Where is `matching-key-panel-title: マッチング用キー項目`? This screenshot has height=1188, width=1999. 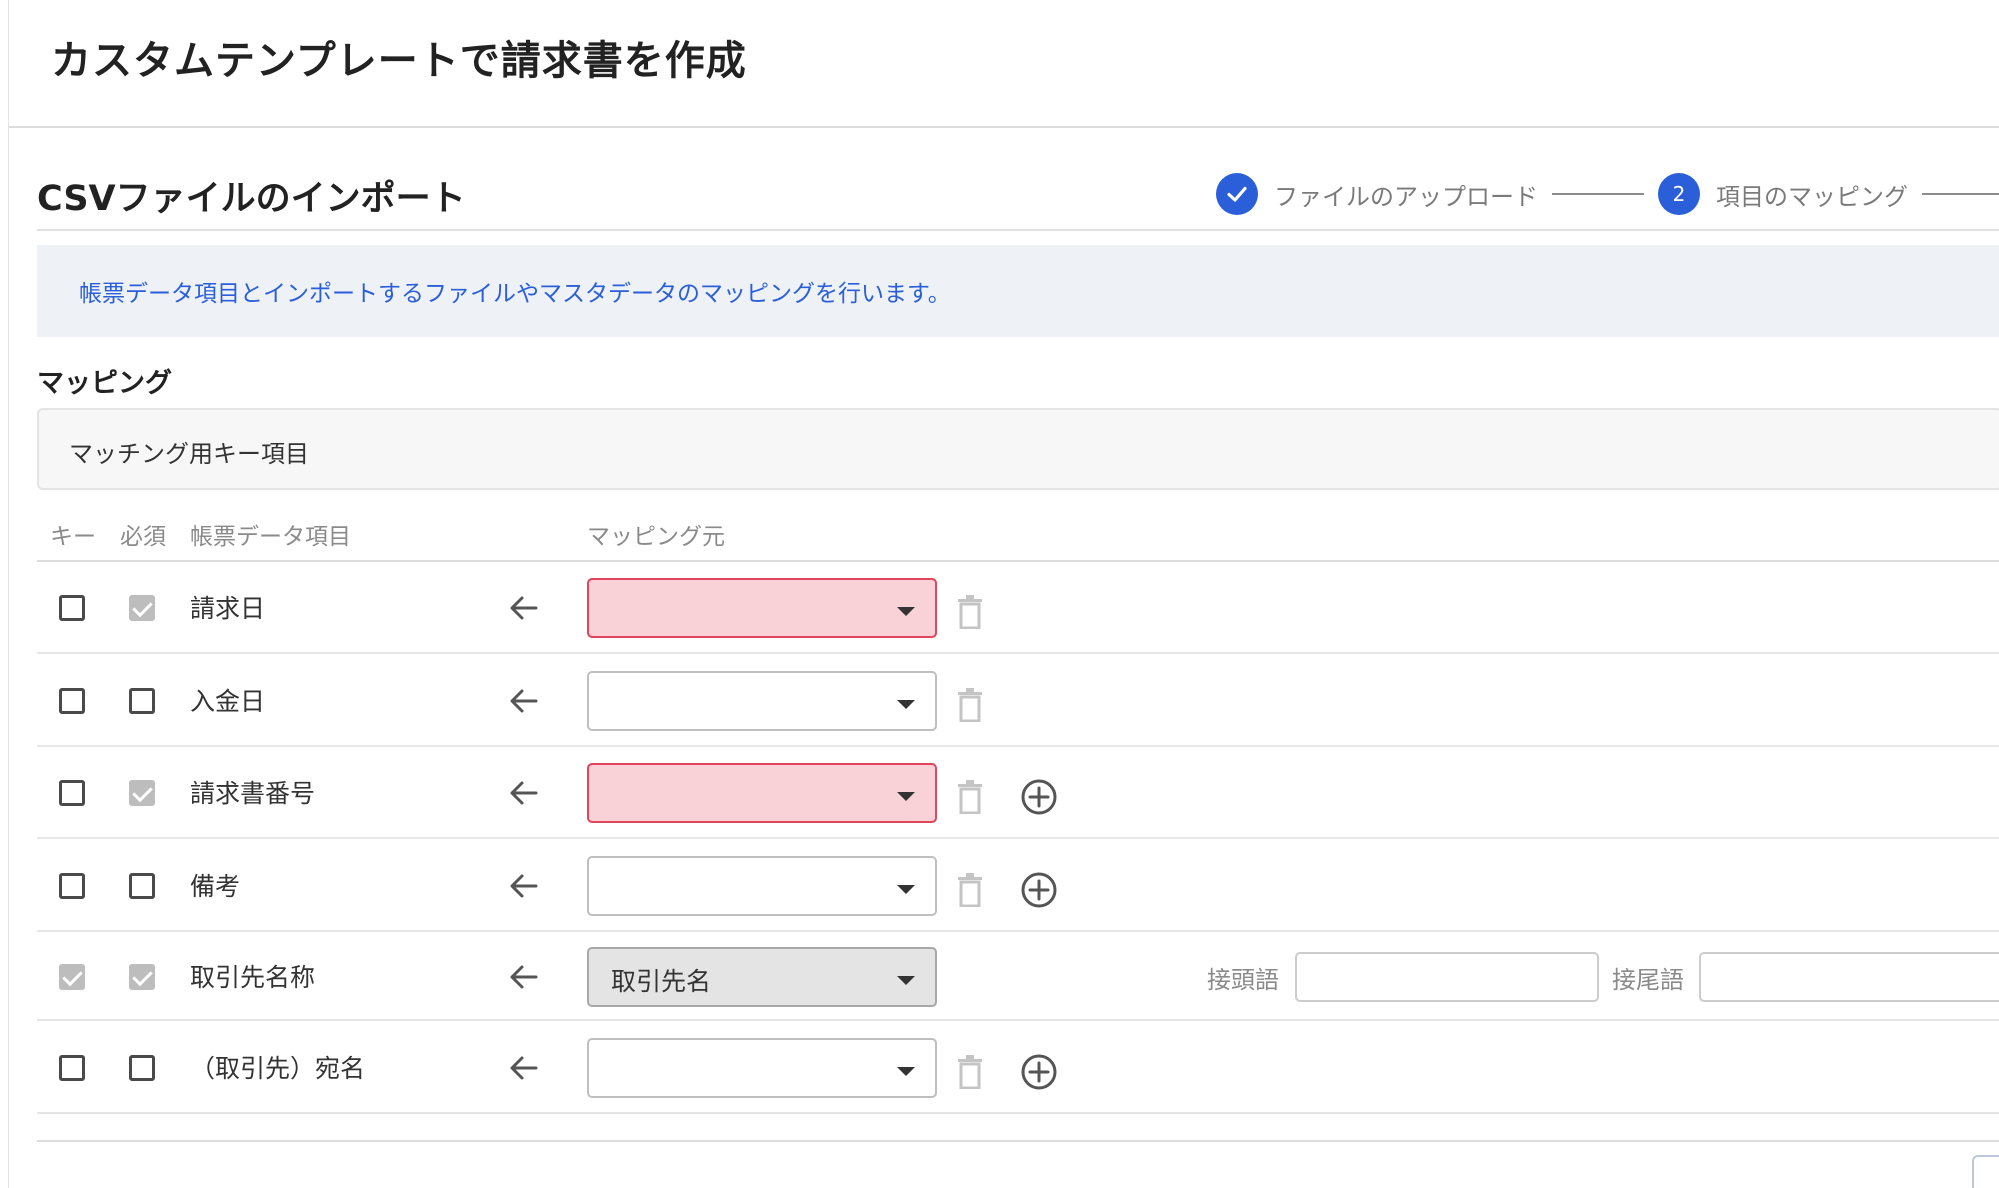
matching-key-panel-title: マッチング用キー項目 is located at coordinates (189, 454).